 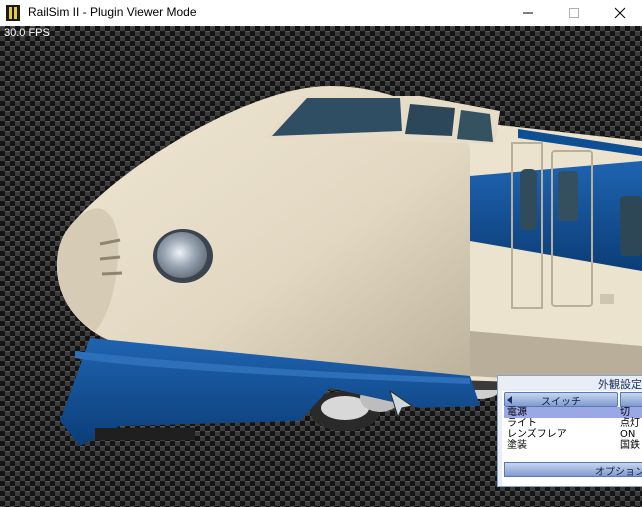 What do you see at coordinates (522, 423) in the screenshot?
I see `setting-key: ライト` at bounding box center [522, 423].